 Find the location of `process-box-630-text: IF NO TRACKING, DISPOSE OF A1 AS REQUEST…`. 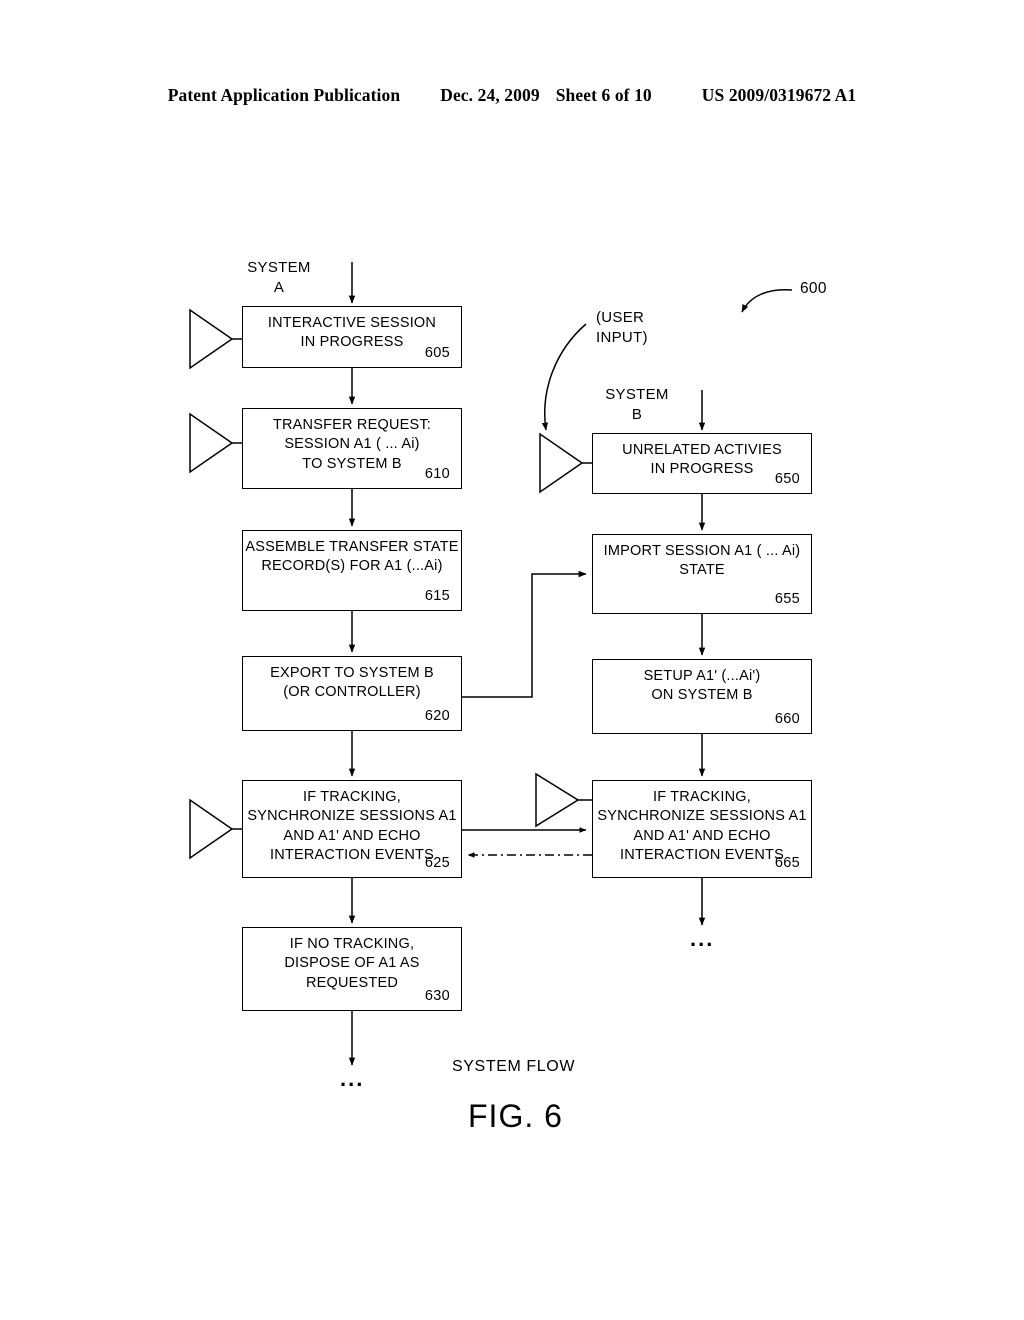

process-box-630-text: IF NO TRACKING, DISPOSE OF A1 AS REQUEST… is located at coordinates (352, 963).